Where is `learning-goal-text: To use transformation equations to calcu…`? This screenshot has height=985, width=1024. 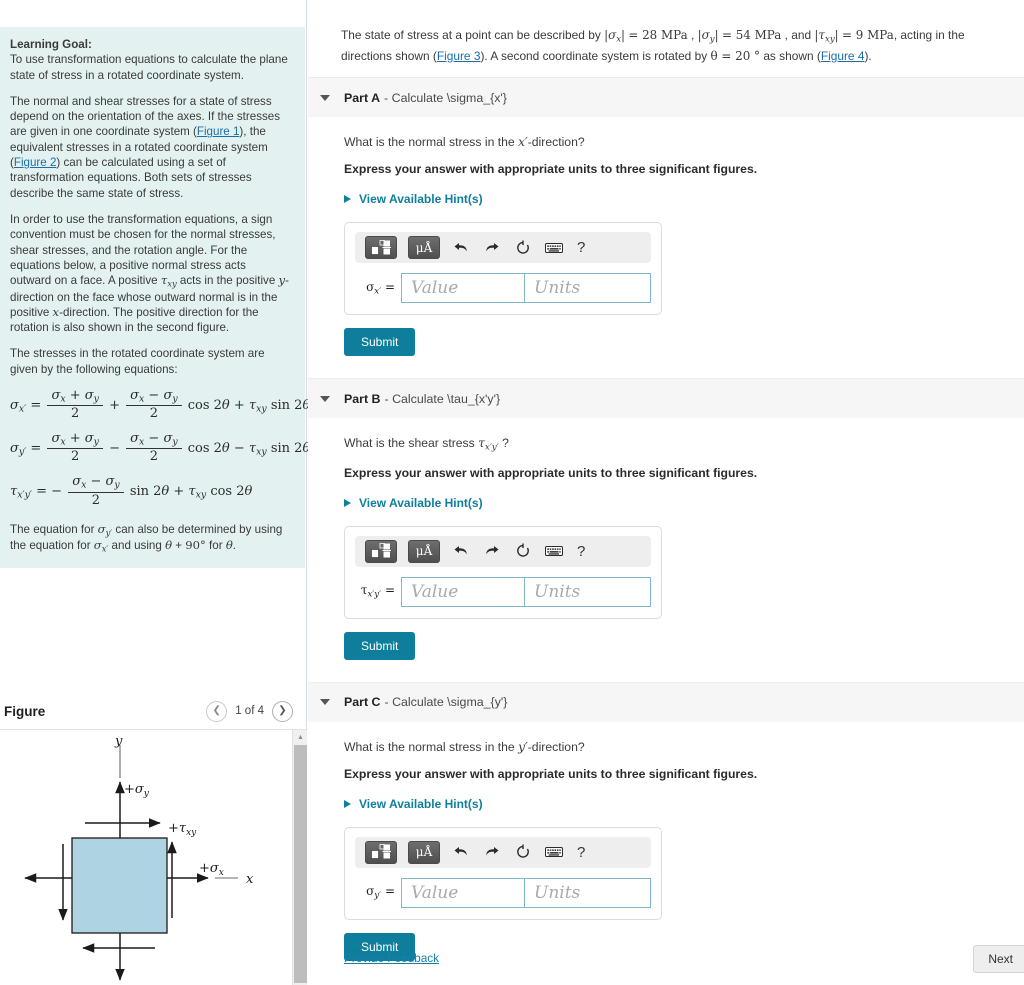
learning-goal-text: To use transformation equations to calcu… is located at coordinates (149, 67).